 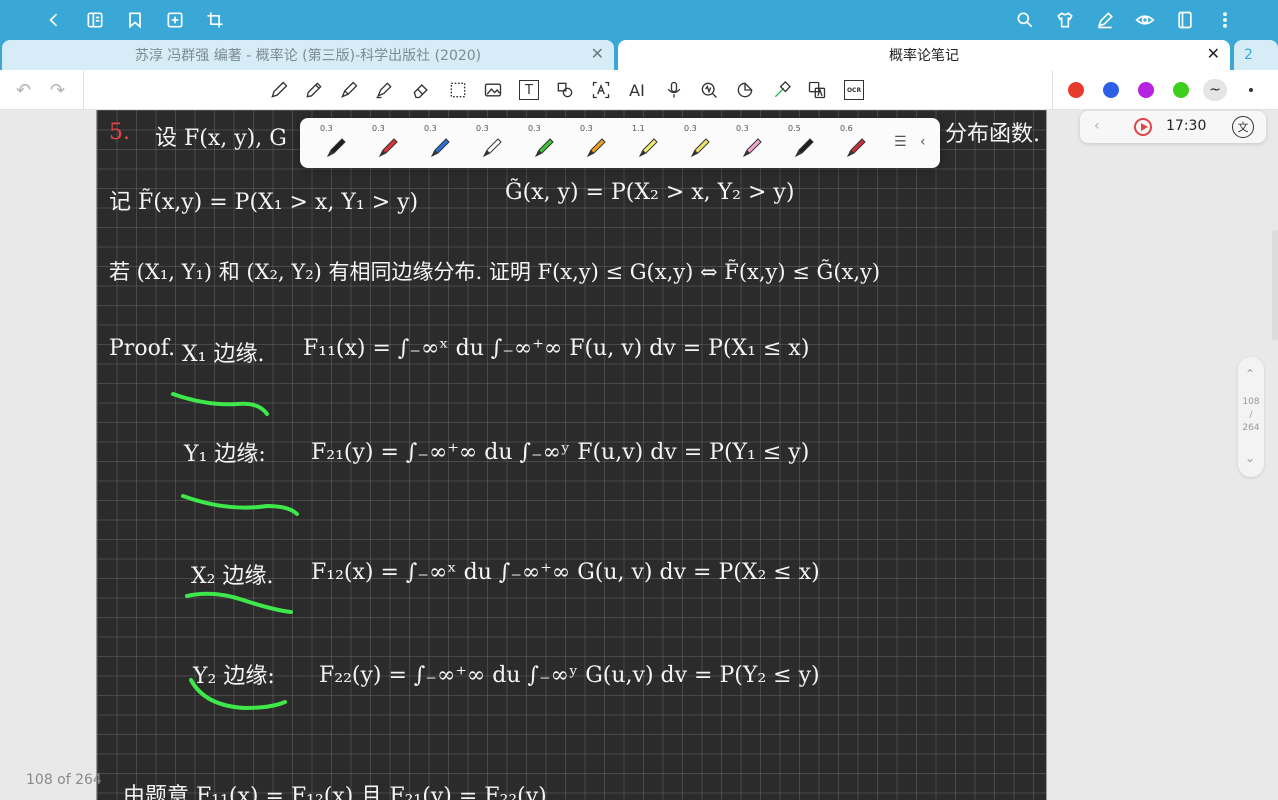 I want to click on note-line-2a: 记 F̃(x,y) = P(X₁ > x, Y₁ > y), so click(x=264, y=202).